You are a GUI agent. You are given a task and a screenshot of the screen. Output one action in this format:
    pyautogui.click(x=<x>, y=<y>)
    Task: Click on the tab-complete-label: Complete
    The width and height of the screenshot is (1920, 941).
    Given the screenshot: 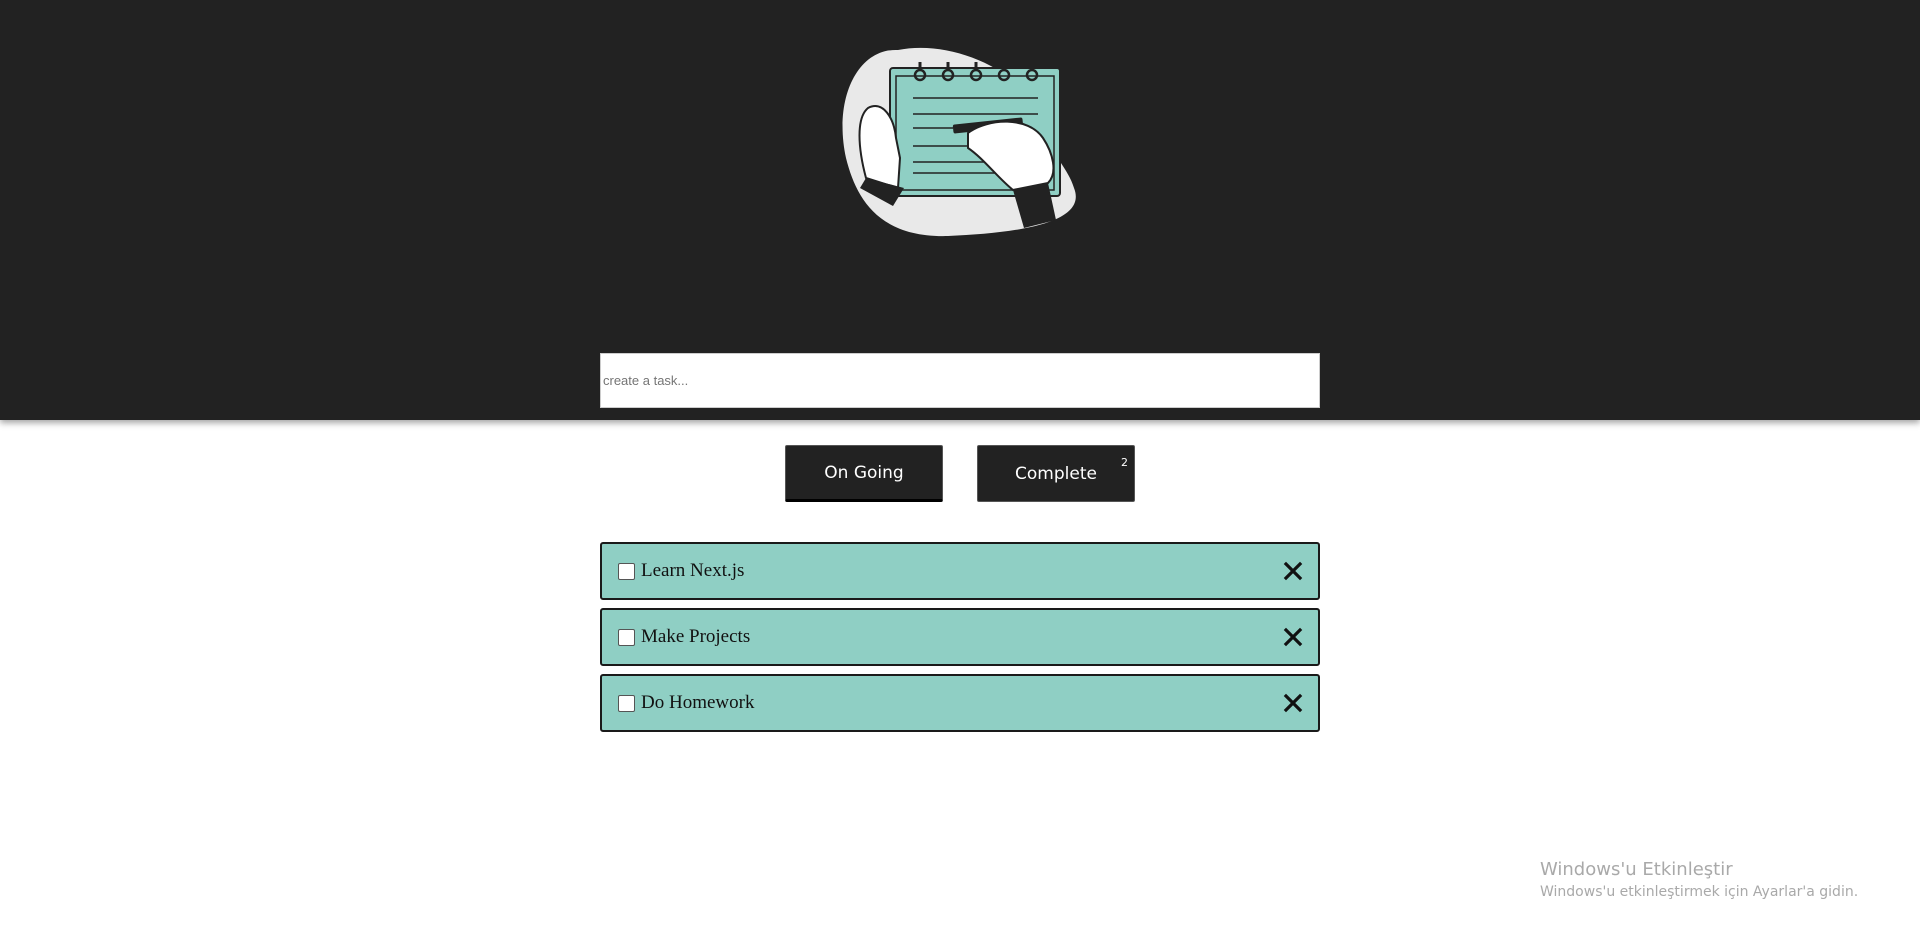 What is the action you would take?
    pyautogui.click(x=1056, y=473)
    